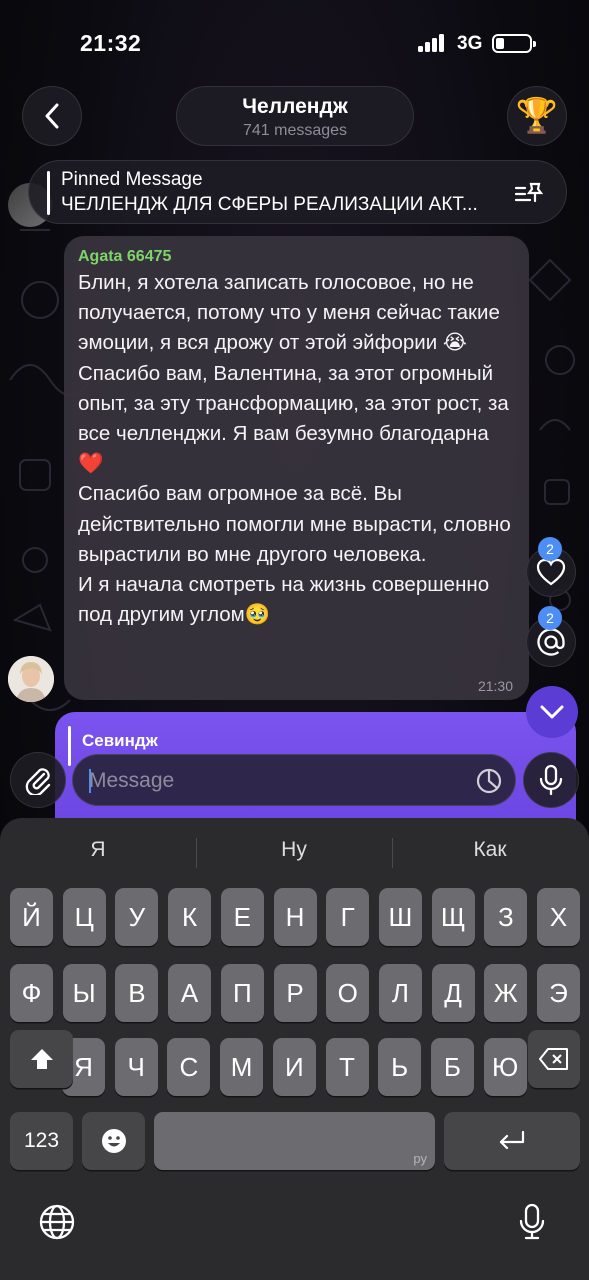 The width and height of the screenshot is (589, 1280). What do you see at coordinates (132, 179) in the screenshot?
I see `pinned-label: Pinned Message` at bounding box center [132, 179].